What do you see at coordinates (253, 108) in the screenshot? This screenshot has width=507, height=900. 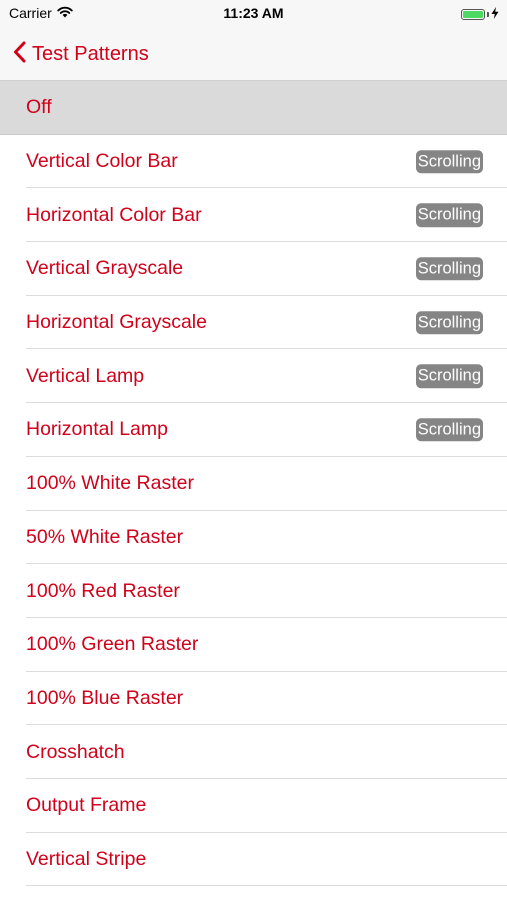 I see `list-item: Off` at bounding box center [253, 108].